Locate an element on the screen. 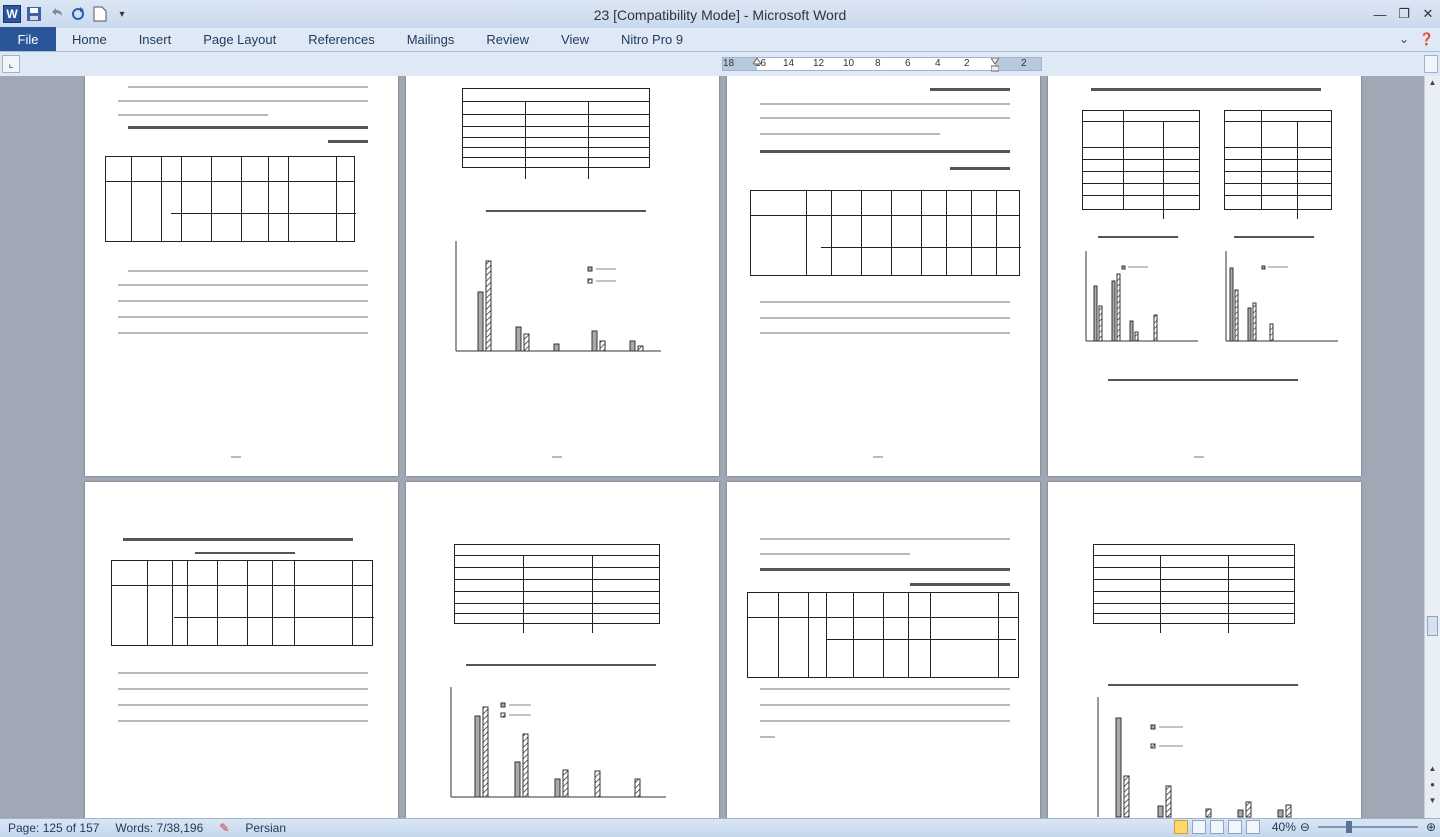  ruler-number: 4 is located at coordinates (938, 63).